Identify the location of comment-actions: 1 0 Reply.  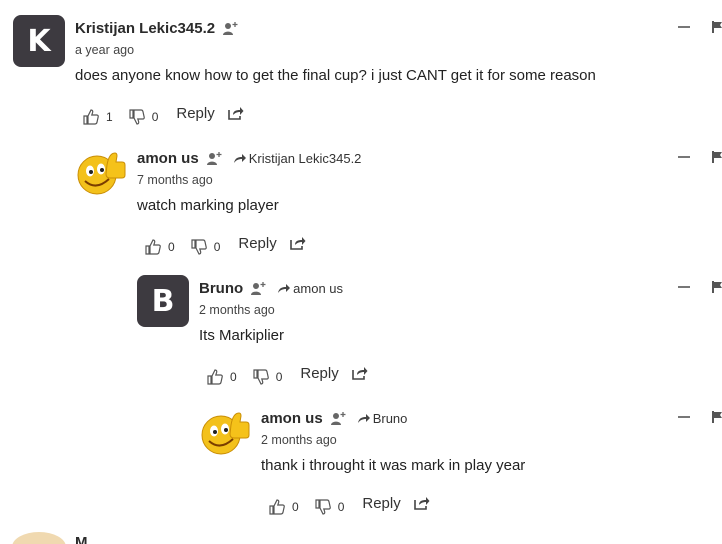
(163, 116).